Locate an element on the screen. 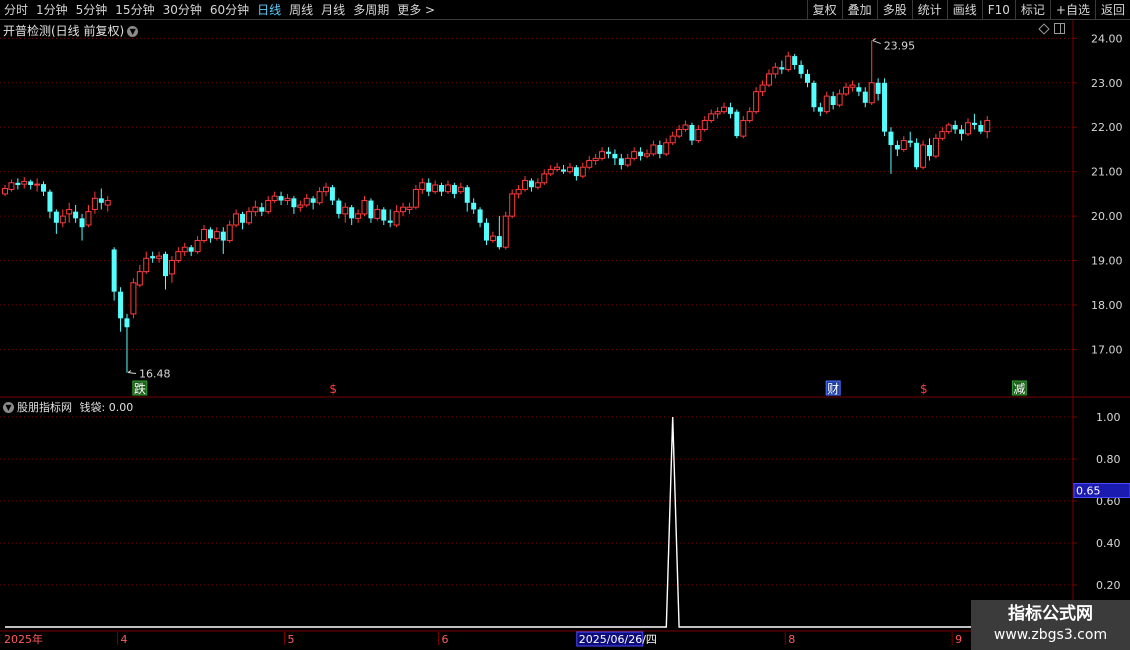  period-tab-4: 30分钟 is located at coordinates (182, 10).